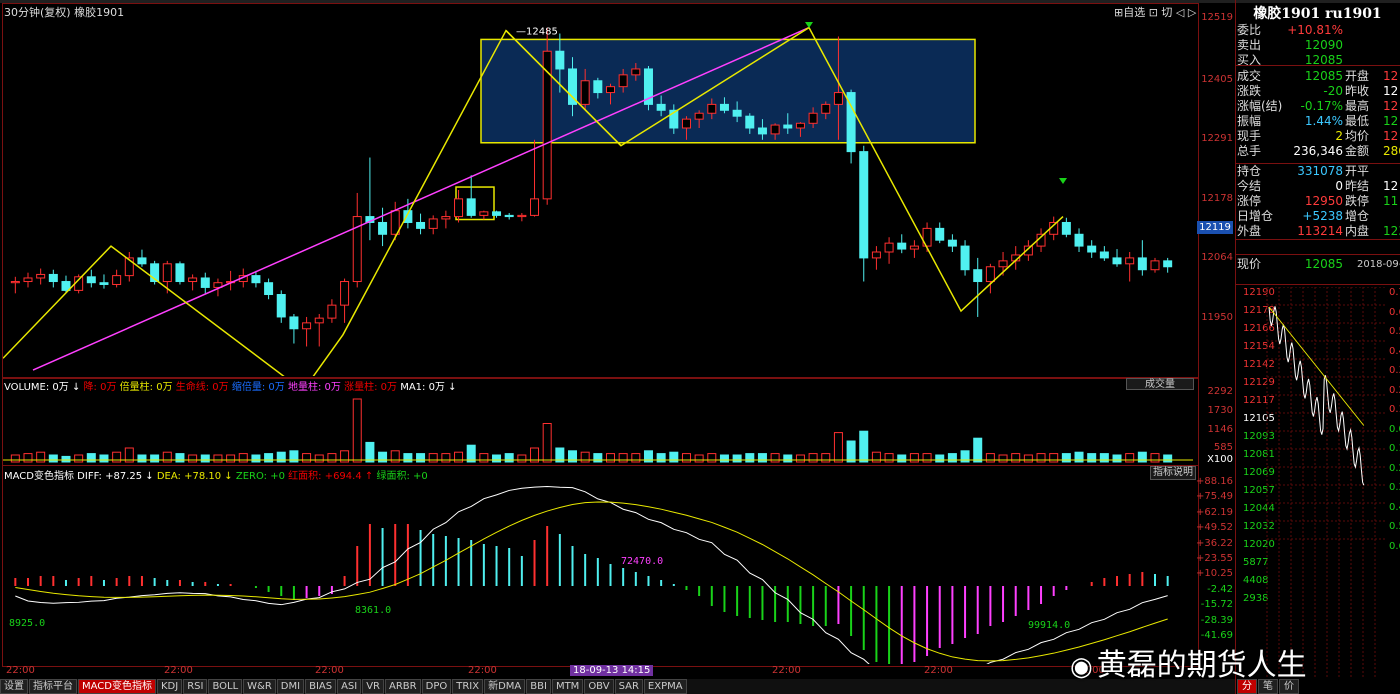  I want to click on consolidation-box, so click(728, 91).